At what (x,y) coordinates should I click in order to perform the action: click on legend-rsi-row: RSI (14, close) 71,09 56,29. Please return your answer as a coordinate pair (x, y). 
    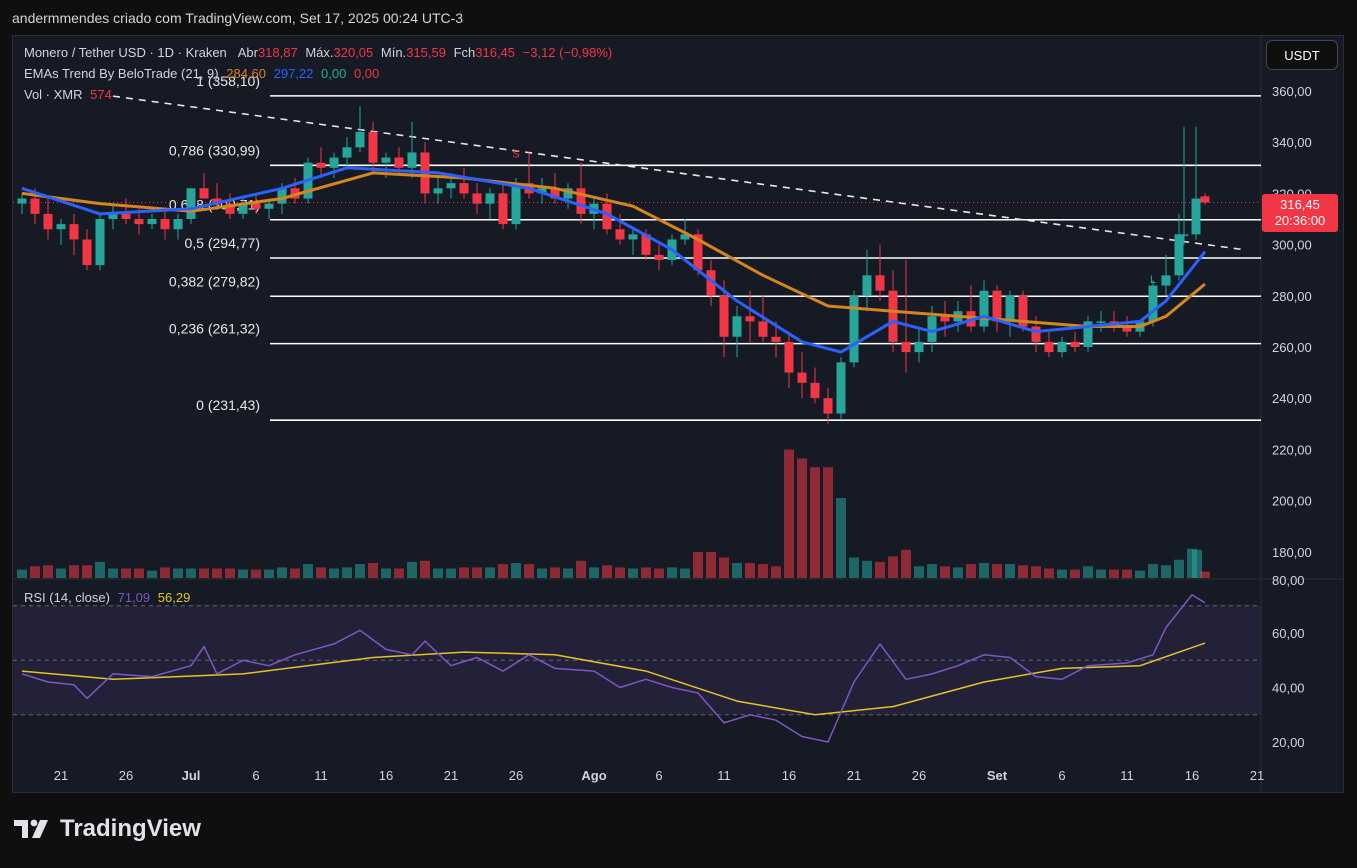
    Looking at the image, I should click on (109, 597).